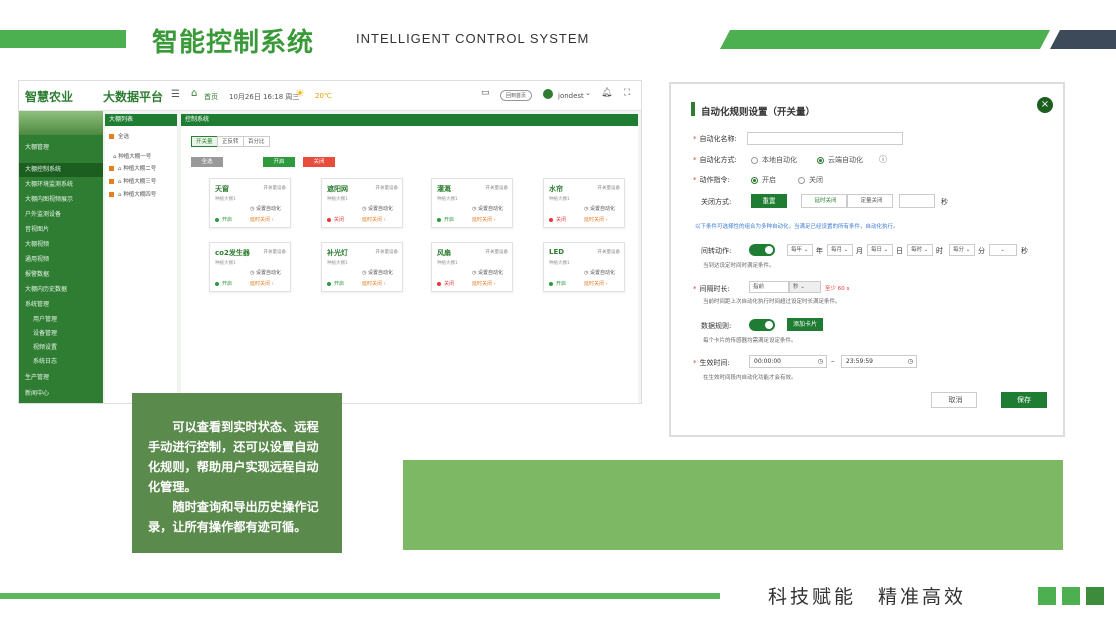  Describe the element at coordinates (61, 305) in the screenshot. I see `sidebar-item: 系统管理` at that location.